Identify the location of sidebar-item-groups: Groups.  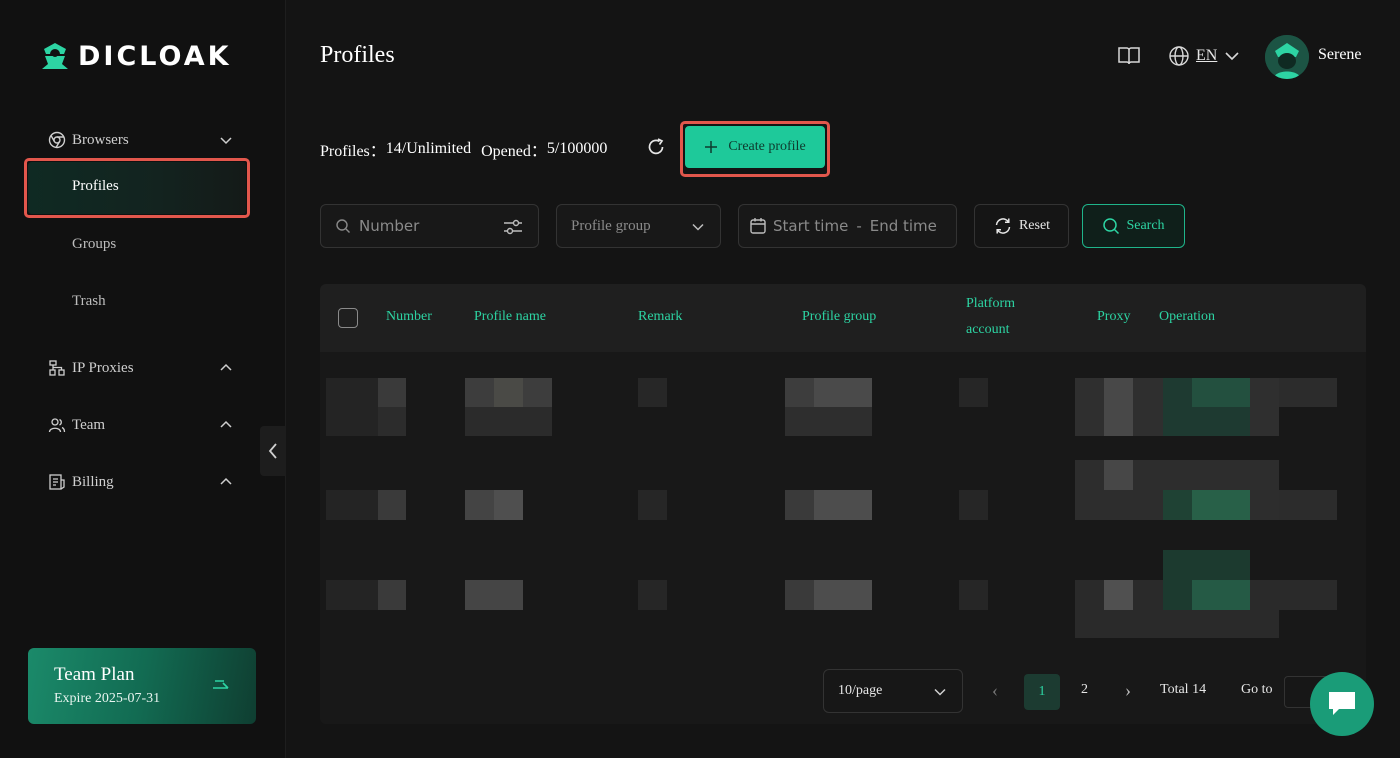
(94, 244).